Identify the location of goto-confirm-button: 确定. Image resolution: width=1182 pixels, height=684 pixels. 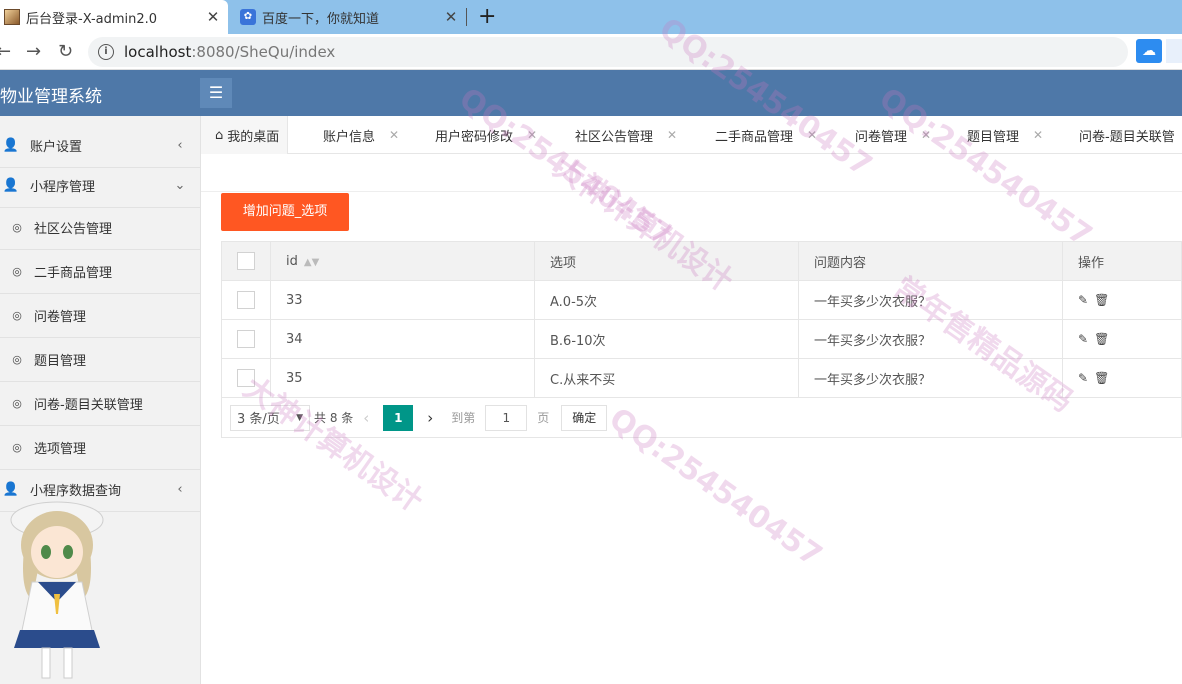
(584, 417).